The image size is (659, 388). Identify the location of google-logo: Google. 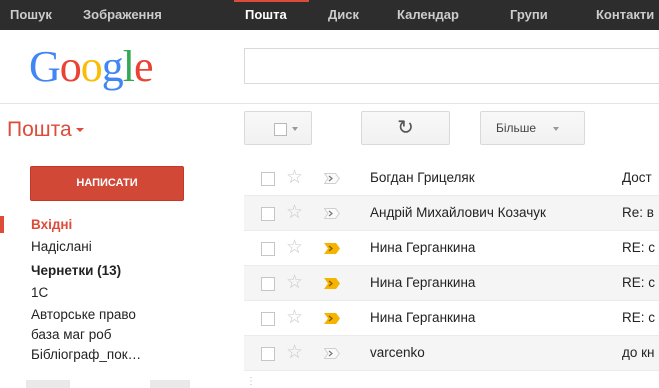
(109, 67).